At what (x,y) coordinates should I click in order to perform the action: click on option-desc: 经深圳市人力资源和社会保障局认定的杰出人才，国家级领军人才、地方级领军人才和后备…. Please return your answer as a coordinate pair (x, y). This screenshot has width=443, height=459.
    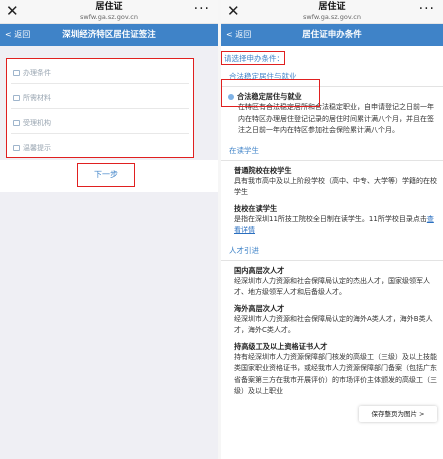
    Looking at the image, I should click on (332, 286).